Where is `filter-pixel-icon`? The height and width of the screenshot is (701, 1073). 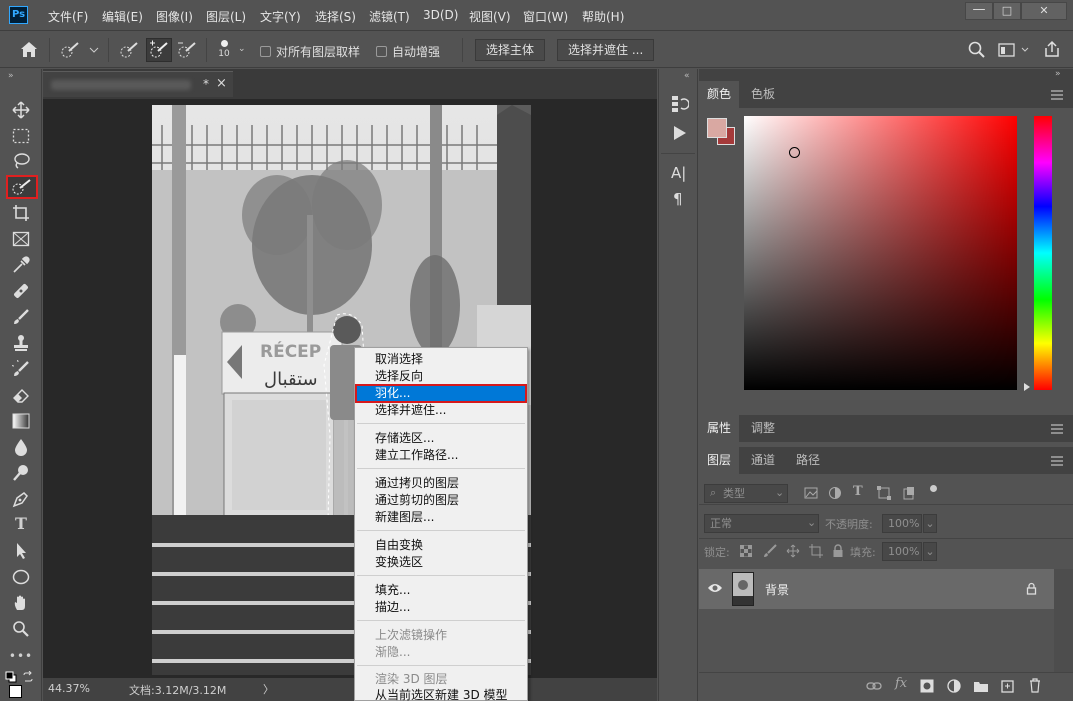 filter-pixel-icon is located at coordinates (811, 494).